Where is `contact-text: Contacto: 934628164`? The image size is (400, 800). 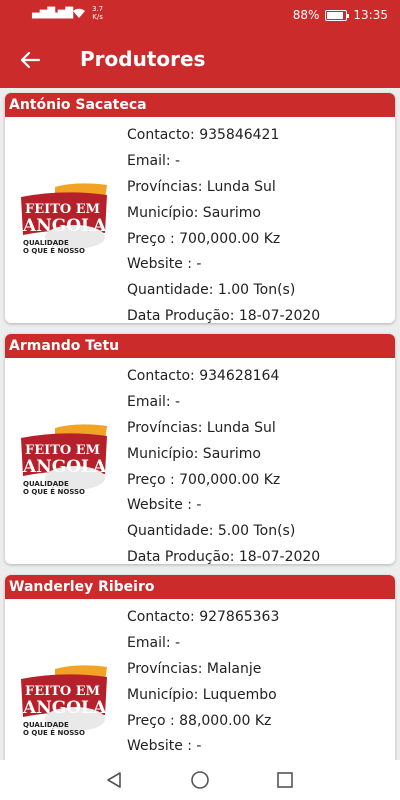
contact-text: Contacto: 934628164 is located at coordinates (203, 376).